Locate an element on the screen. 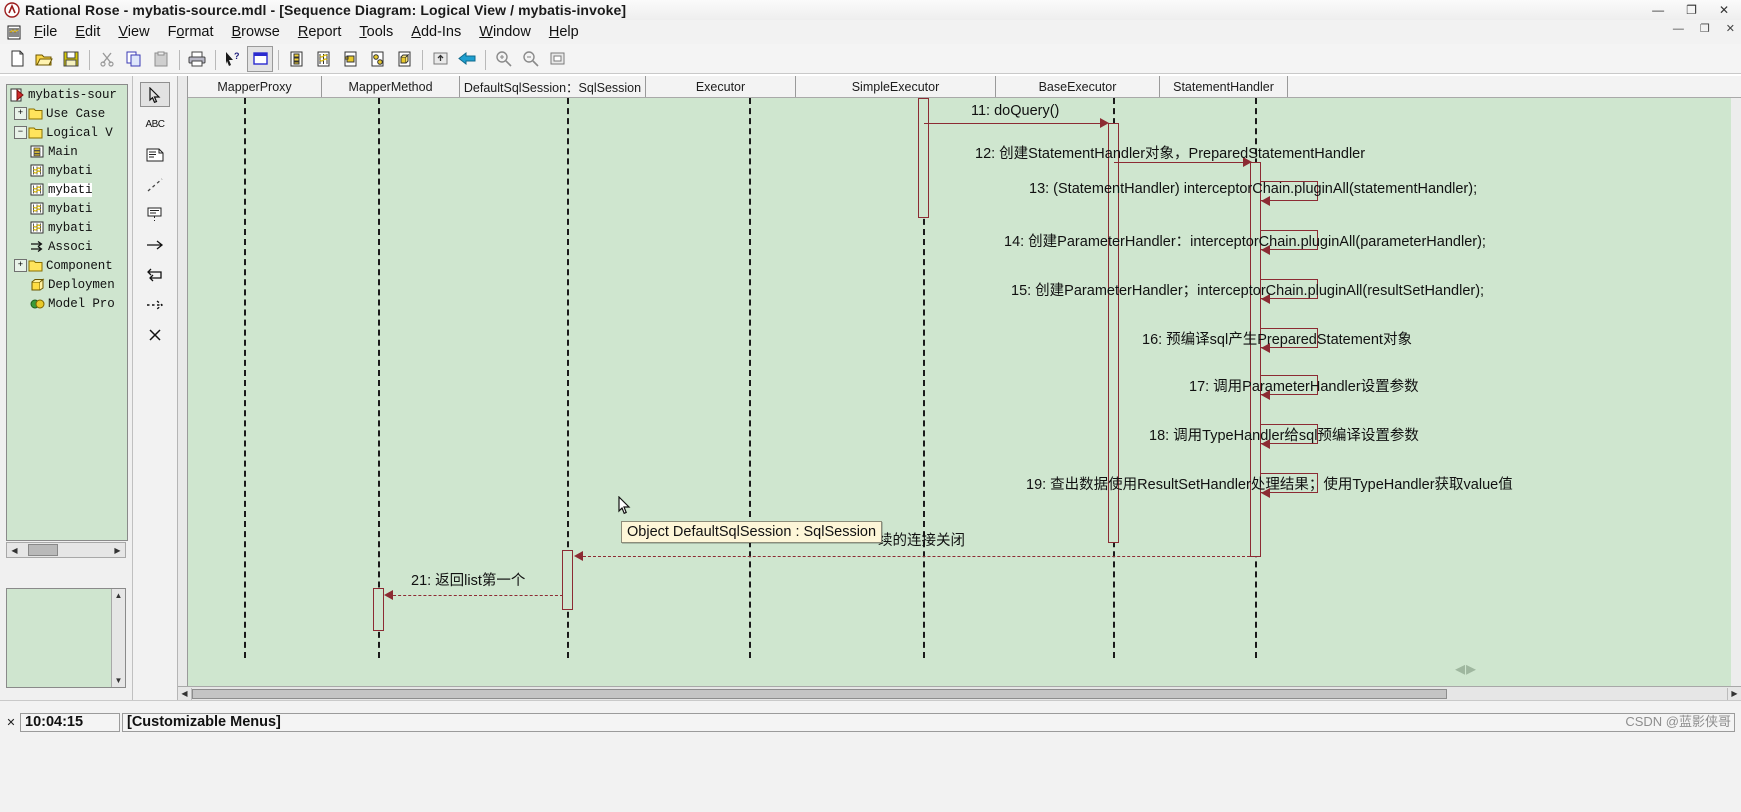 The image size is (1741, 812). menu-item-report: Report is located at coordinates (320, 32).